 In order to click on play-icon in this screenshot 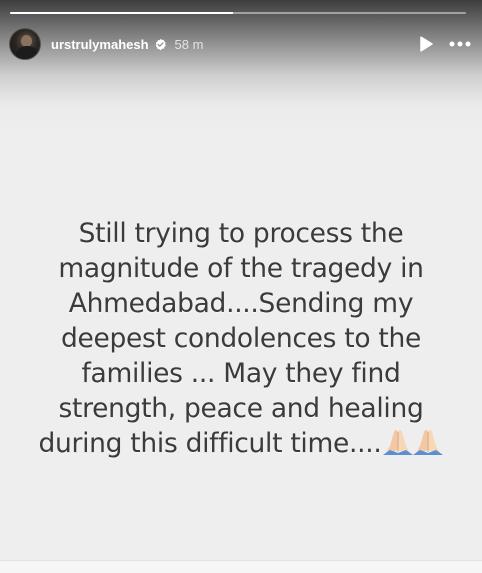, I will do `click(426, 44)`.